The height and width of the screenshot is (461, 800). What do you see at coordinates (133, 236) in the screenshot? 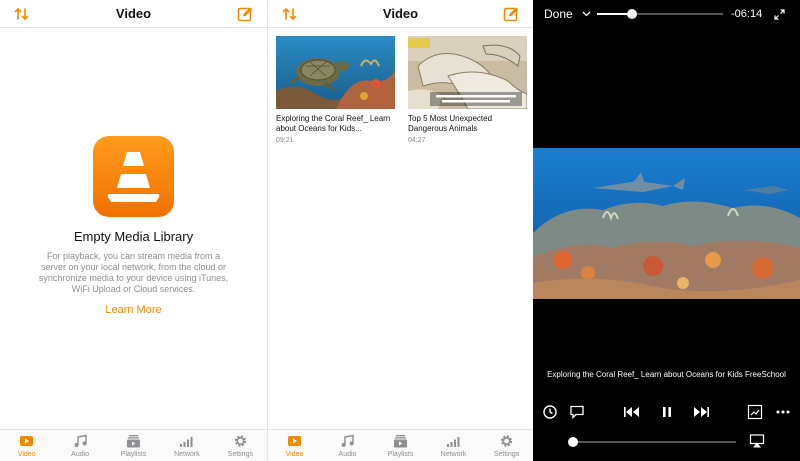
I see `empty-state-title: Empty Media Library` at bounding box center [133, 236].